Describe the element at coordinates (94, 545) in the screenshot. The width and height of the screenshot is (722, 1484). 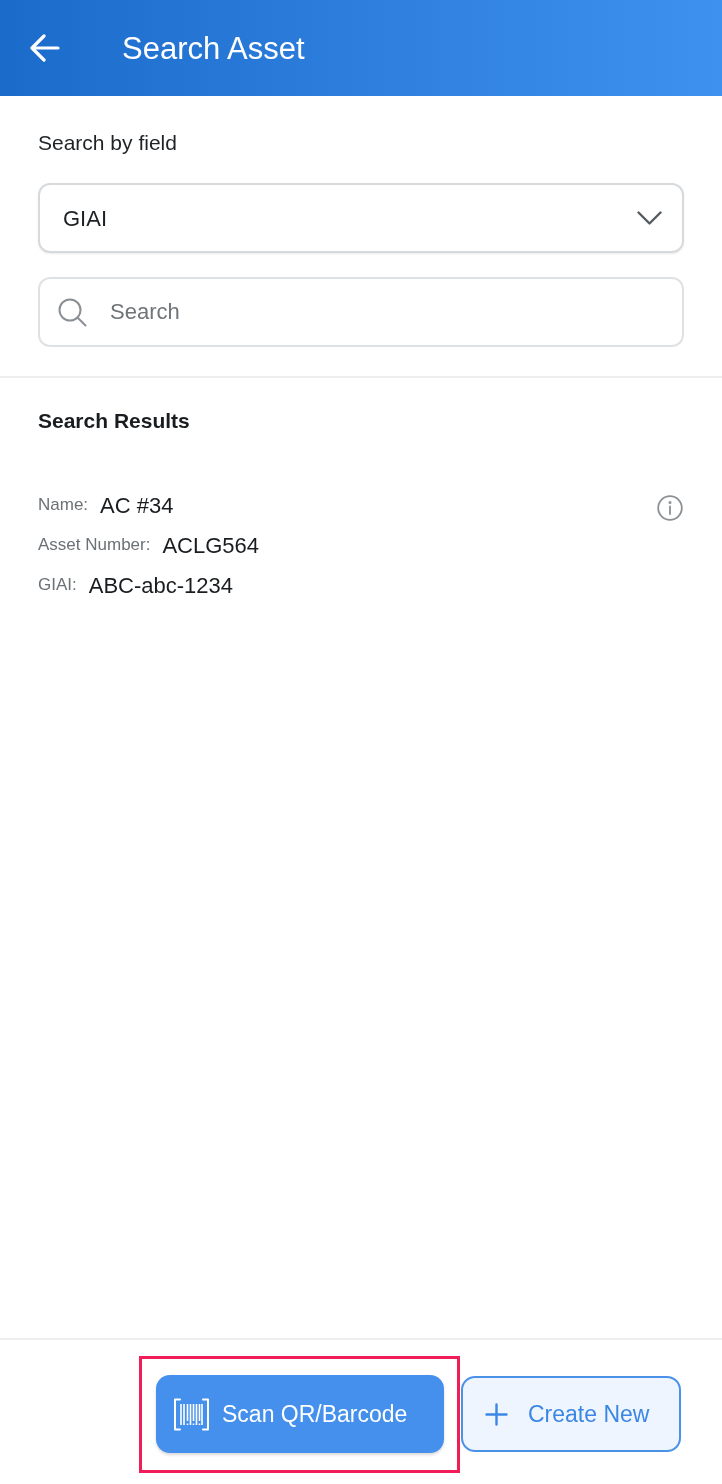
I see `result-field-label: Asset Number:` at that location.